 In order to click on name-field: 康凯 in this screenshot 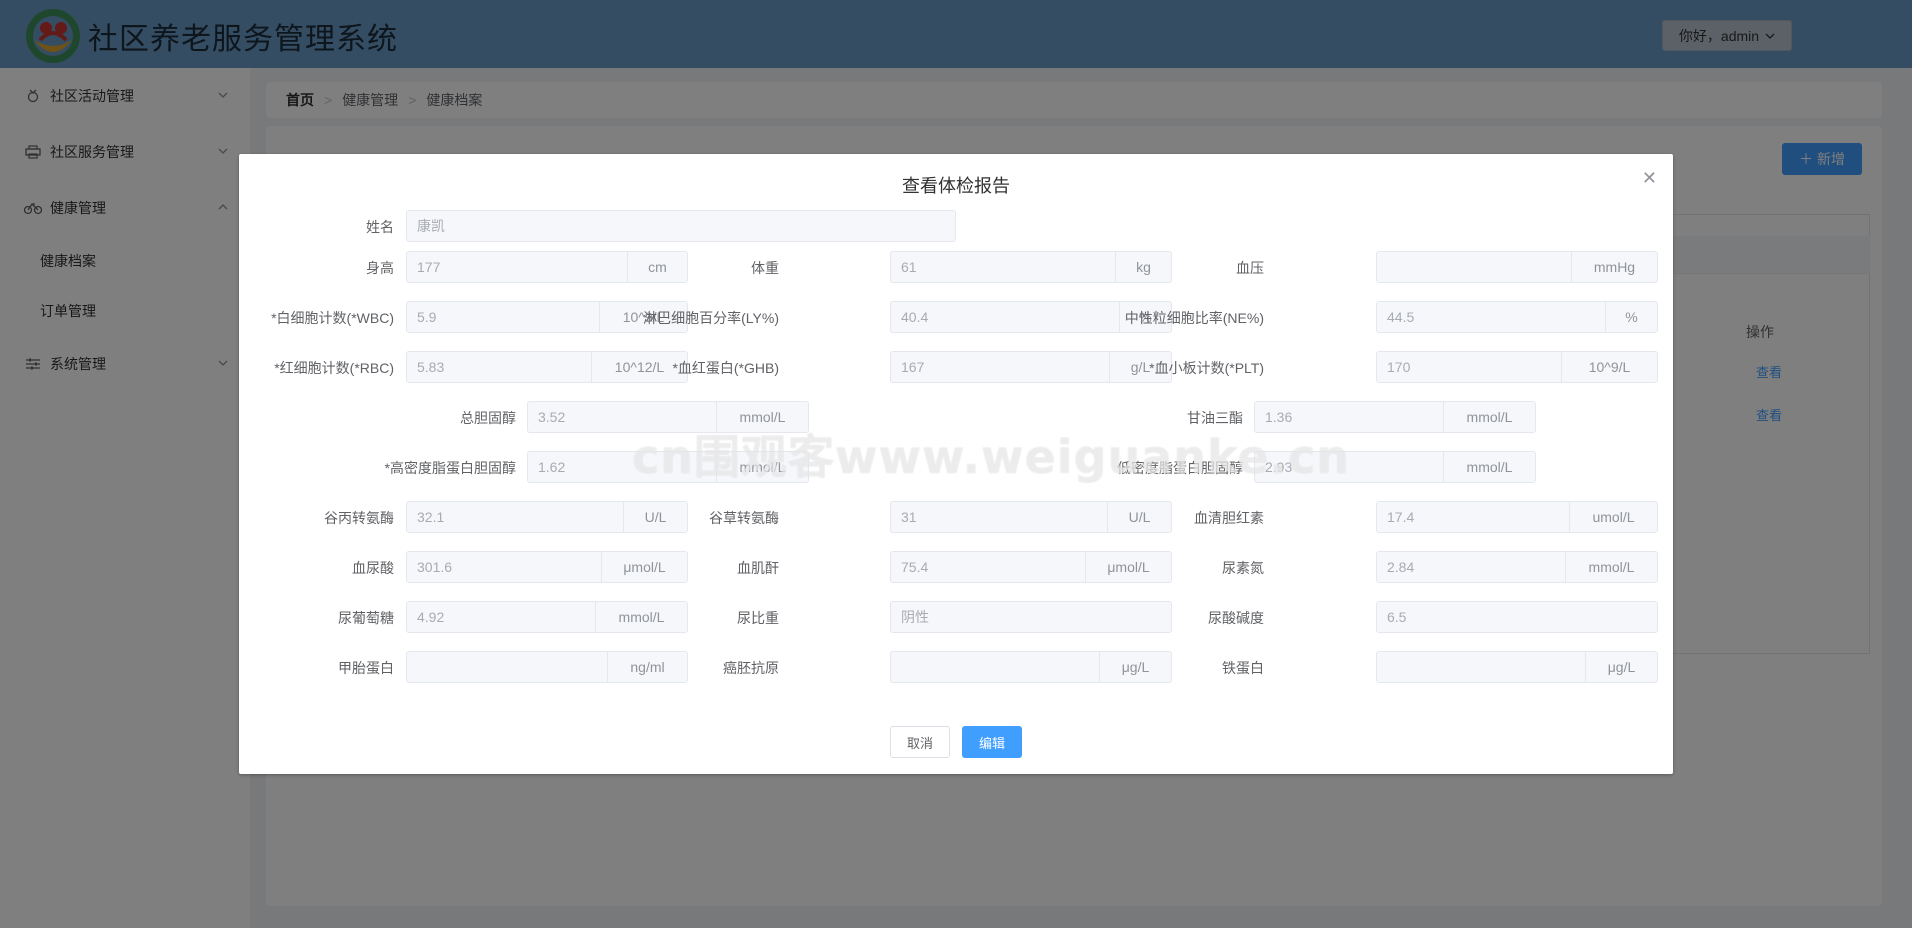, I will do `click(681, 226)`.